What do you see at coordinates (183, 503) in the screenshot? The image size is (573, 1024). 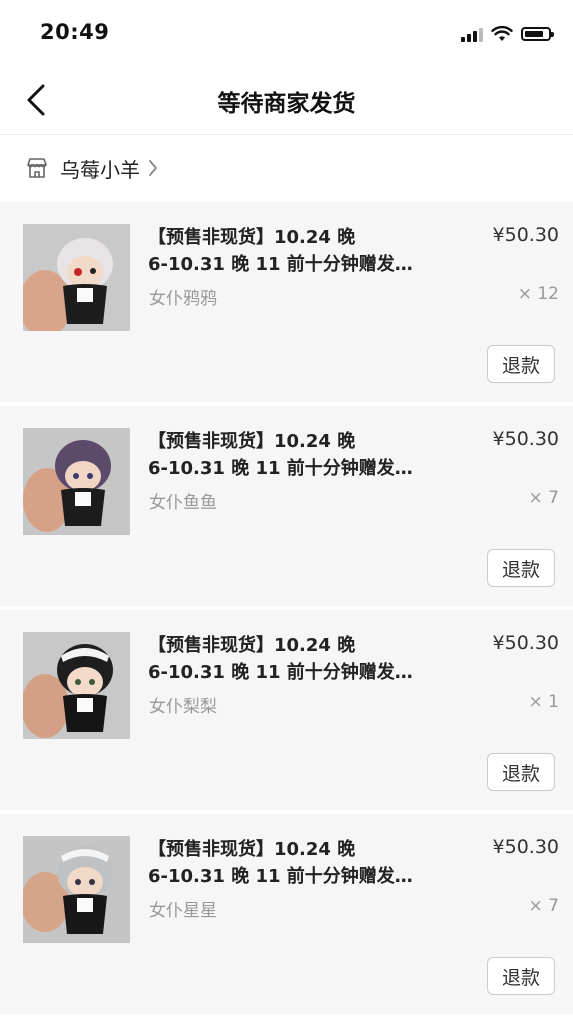 I see `product-variant: 女仆鱼鱼` at bounding box center [183, 503].